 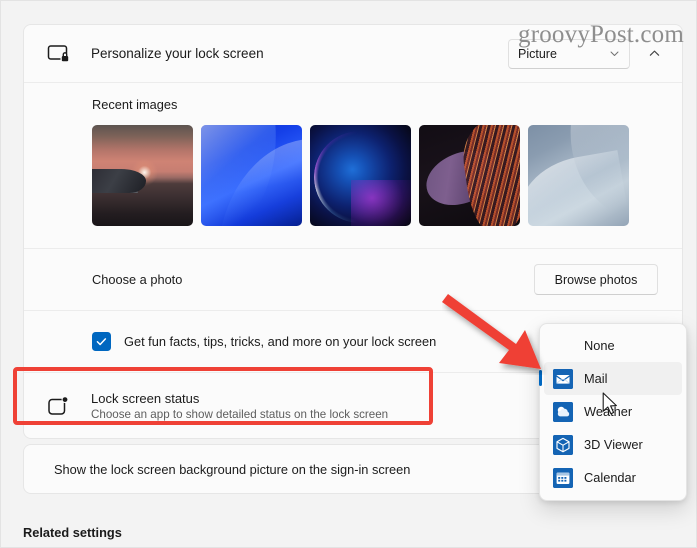 I want to click on blue-fabric-thumbnail, so click(x=578, y=175).